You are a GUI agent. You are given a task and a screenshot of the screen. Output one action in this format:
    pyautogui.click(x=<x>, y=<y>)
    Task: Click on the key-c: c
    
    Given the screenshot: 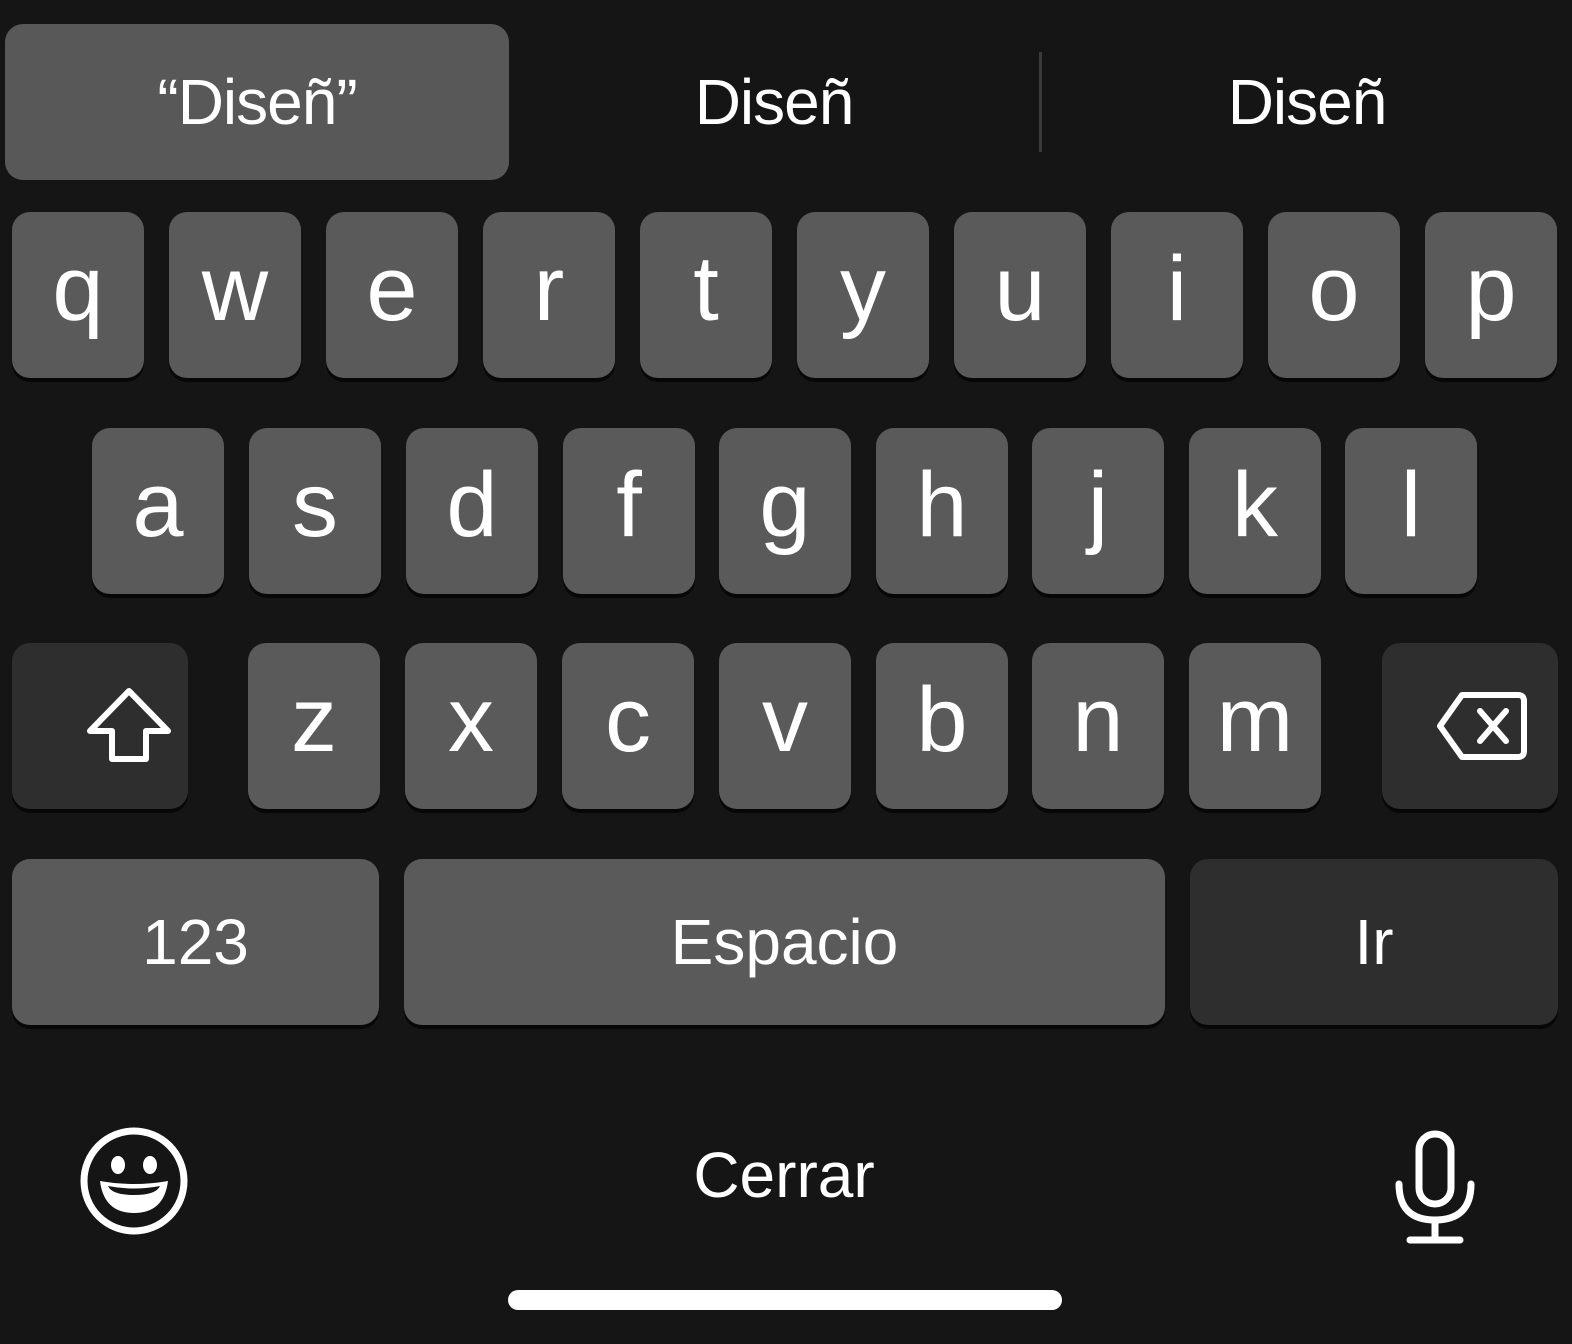 What is the action you would take?
    pyautogui.click(x=628, y=726)
    